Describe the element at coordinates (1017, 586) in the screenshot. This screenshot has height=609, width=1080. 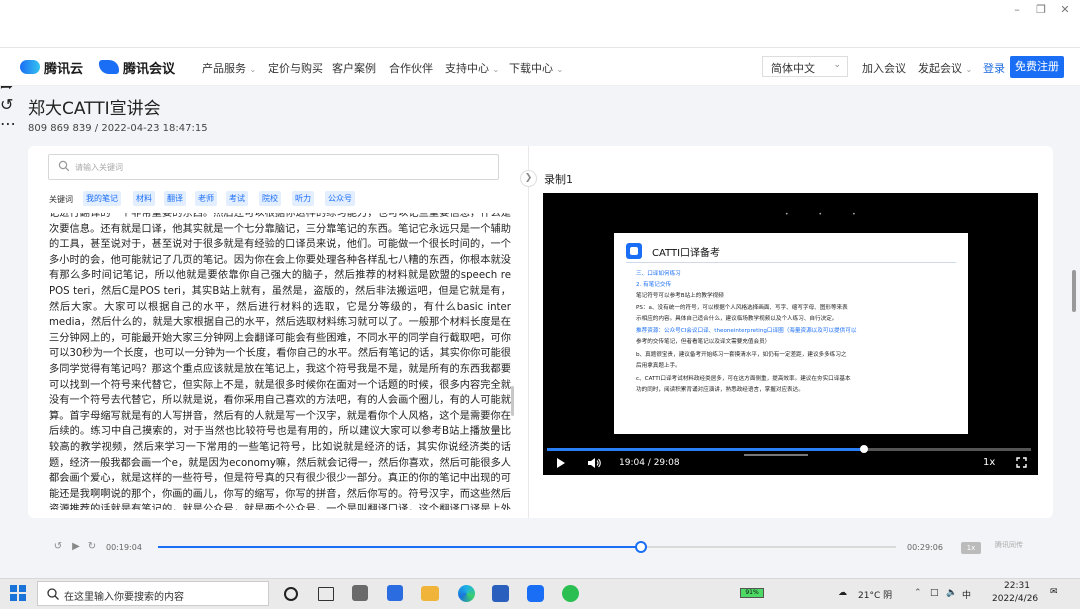
I see `taskbar-time: 22:31` at that location.